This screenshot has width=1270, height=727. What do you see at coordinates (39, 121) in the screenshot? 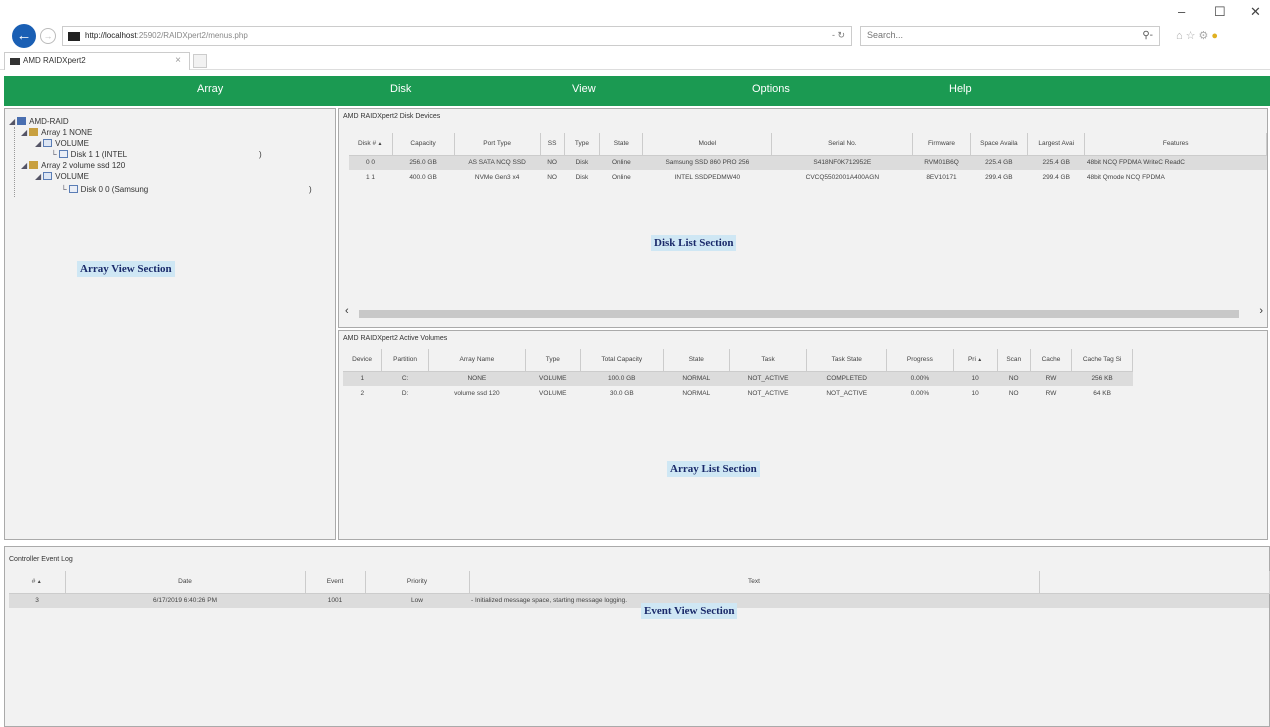
I see `tree-node-root: ◢ AMD-RAID` at bounding box center [39, 121].